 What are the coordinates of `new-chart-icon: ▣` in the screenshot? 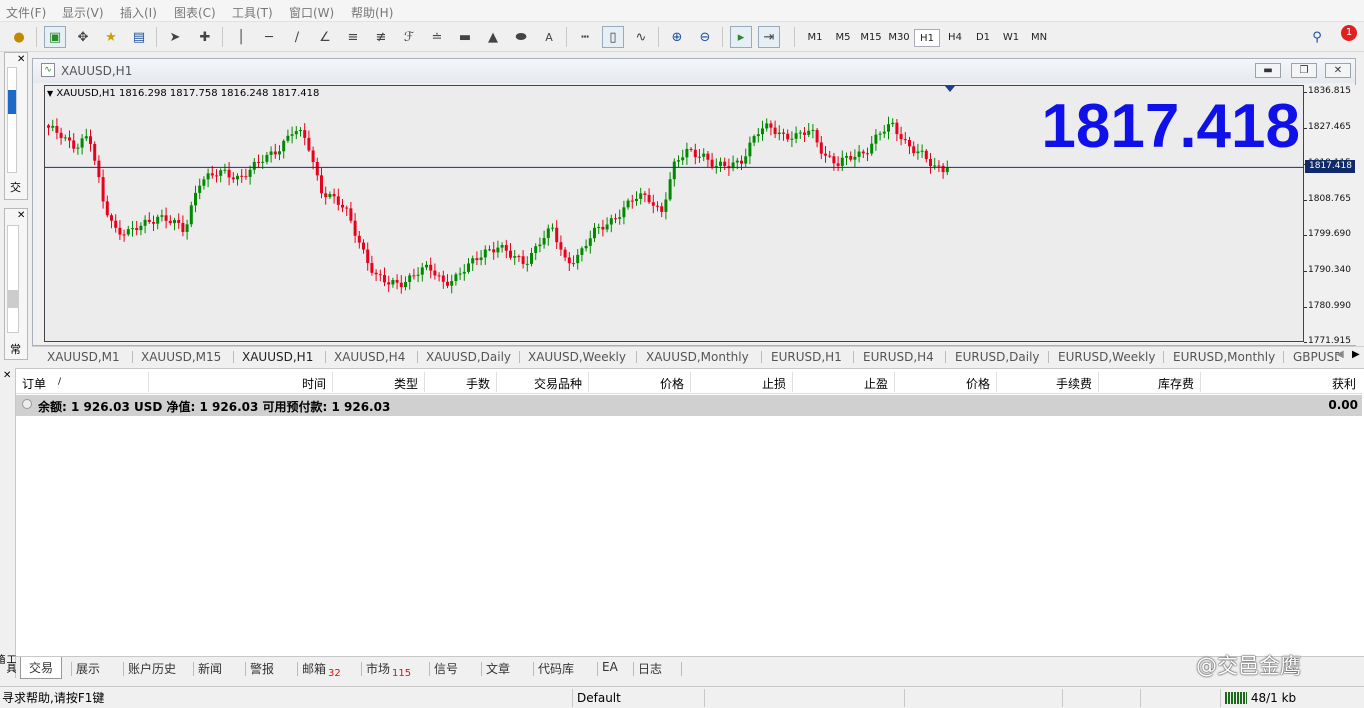 It's located at (55, 37).